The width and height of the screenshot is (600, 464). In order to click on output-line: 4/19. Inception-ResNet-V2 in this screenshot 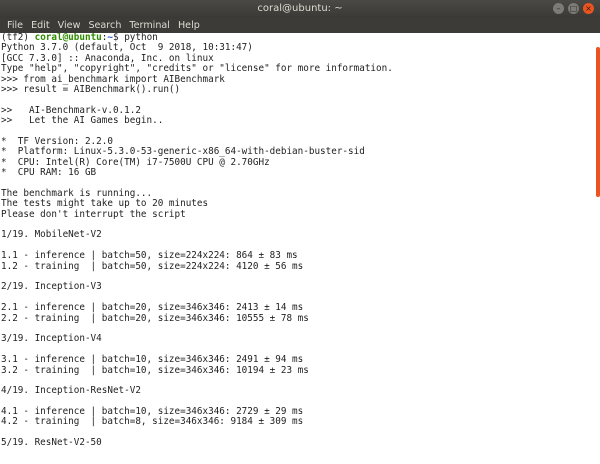, I will do `click(71, 391)`.